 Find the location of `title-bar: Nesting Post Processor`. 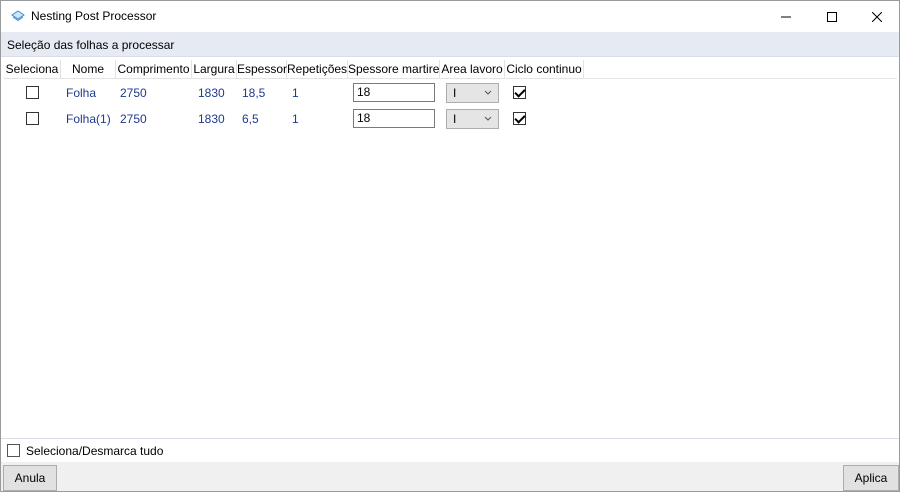

title-bar: Nesting Post Processor is located at coordinates (450, 16).